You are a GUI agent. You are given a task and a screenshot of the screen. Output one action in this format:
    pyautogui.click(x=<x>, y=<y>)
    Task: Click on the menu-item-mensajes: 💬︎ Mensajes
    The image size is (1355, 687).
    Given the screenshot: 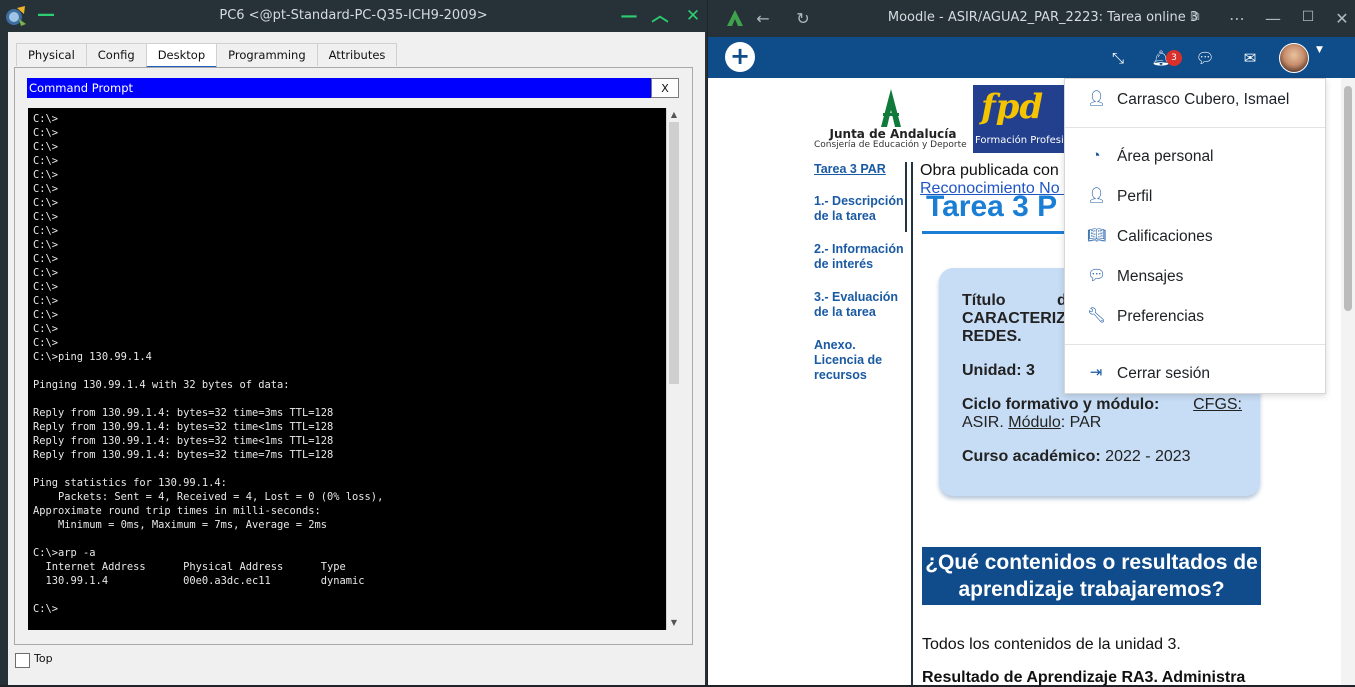 What is the action you would take?
    pyautogui.click(x=1195, y=277)
    